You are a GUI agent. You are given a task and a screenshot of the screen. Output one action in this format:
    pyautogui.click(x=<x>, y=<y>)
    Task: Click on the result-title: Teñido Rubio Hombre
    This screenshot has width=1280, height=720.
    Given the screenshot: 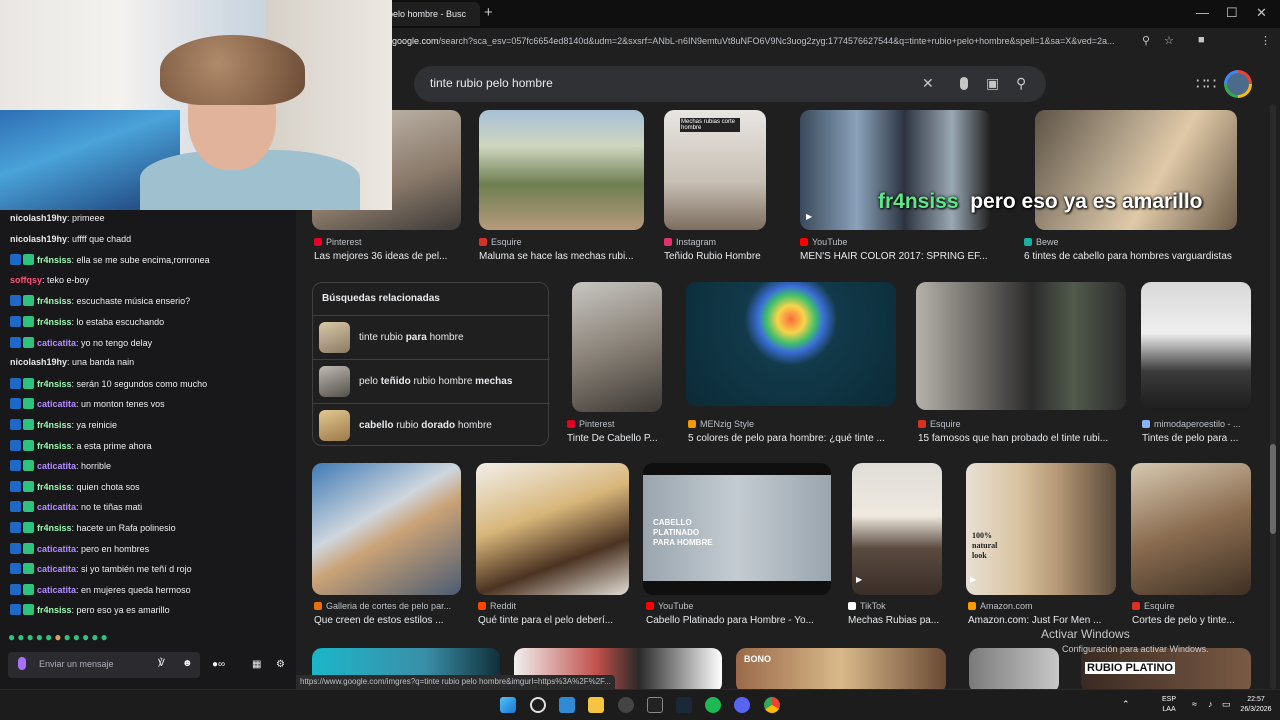 What is the action you would take?
    pyautogui.click(x=724, y=256)
    